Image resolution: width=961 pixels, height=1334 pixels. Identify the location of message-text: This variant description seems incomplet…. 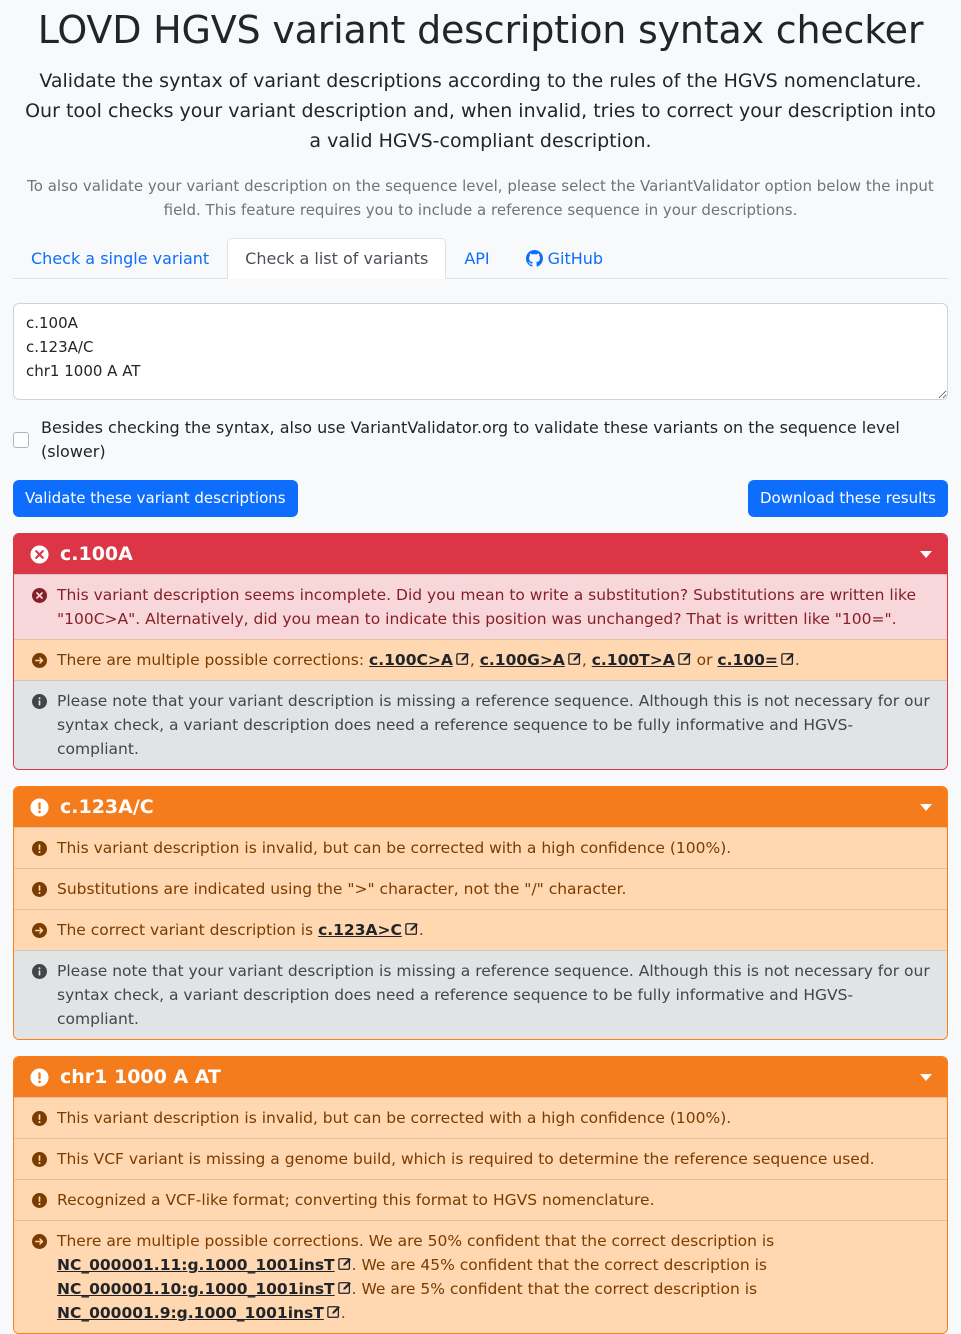
(486, 607).